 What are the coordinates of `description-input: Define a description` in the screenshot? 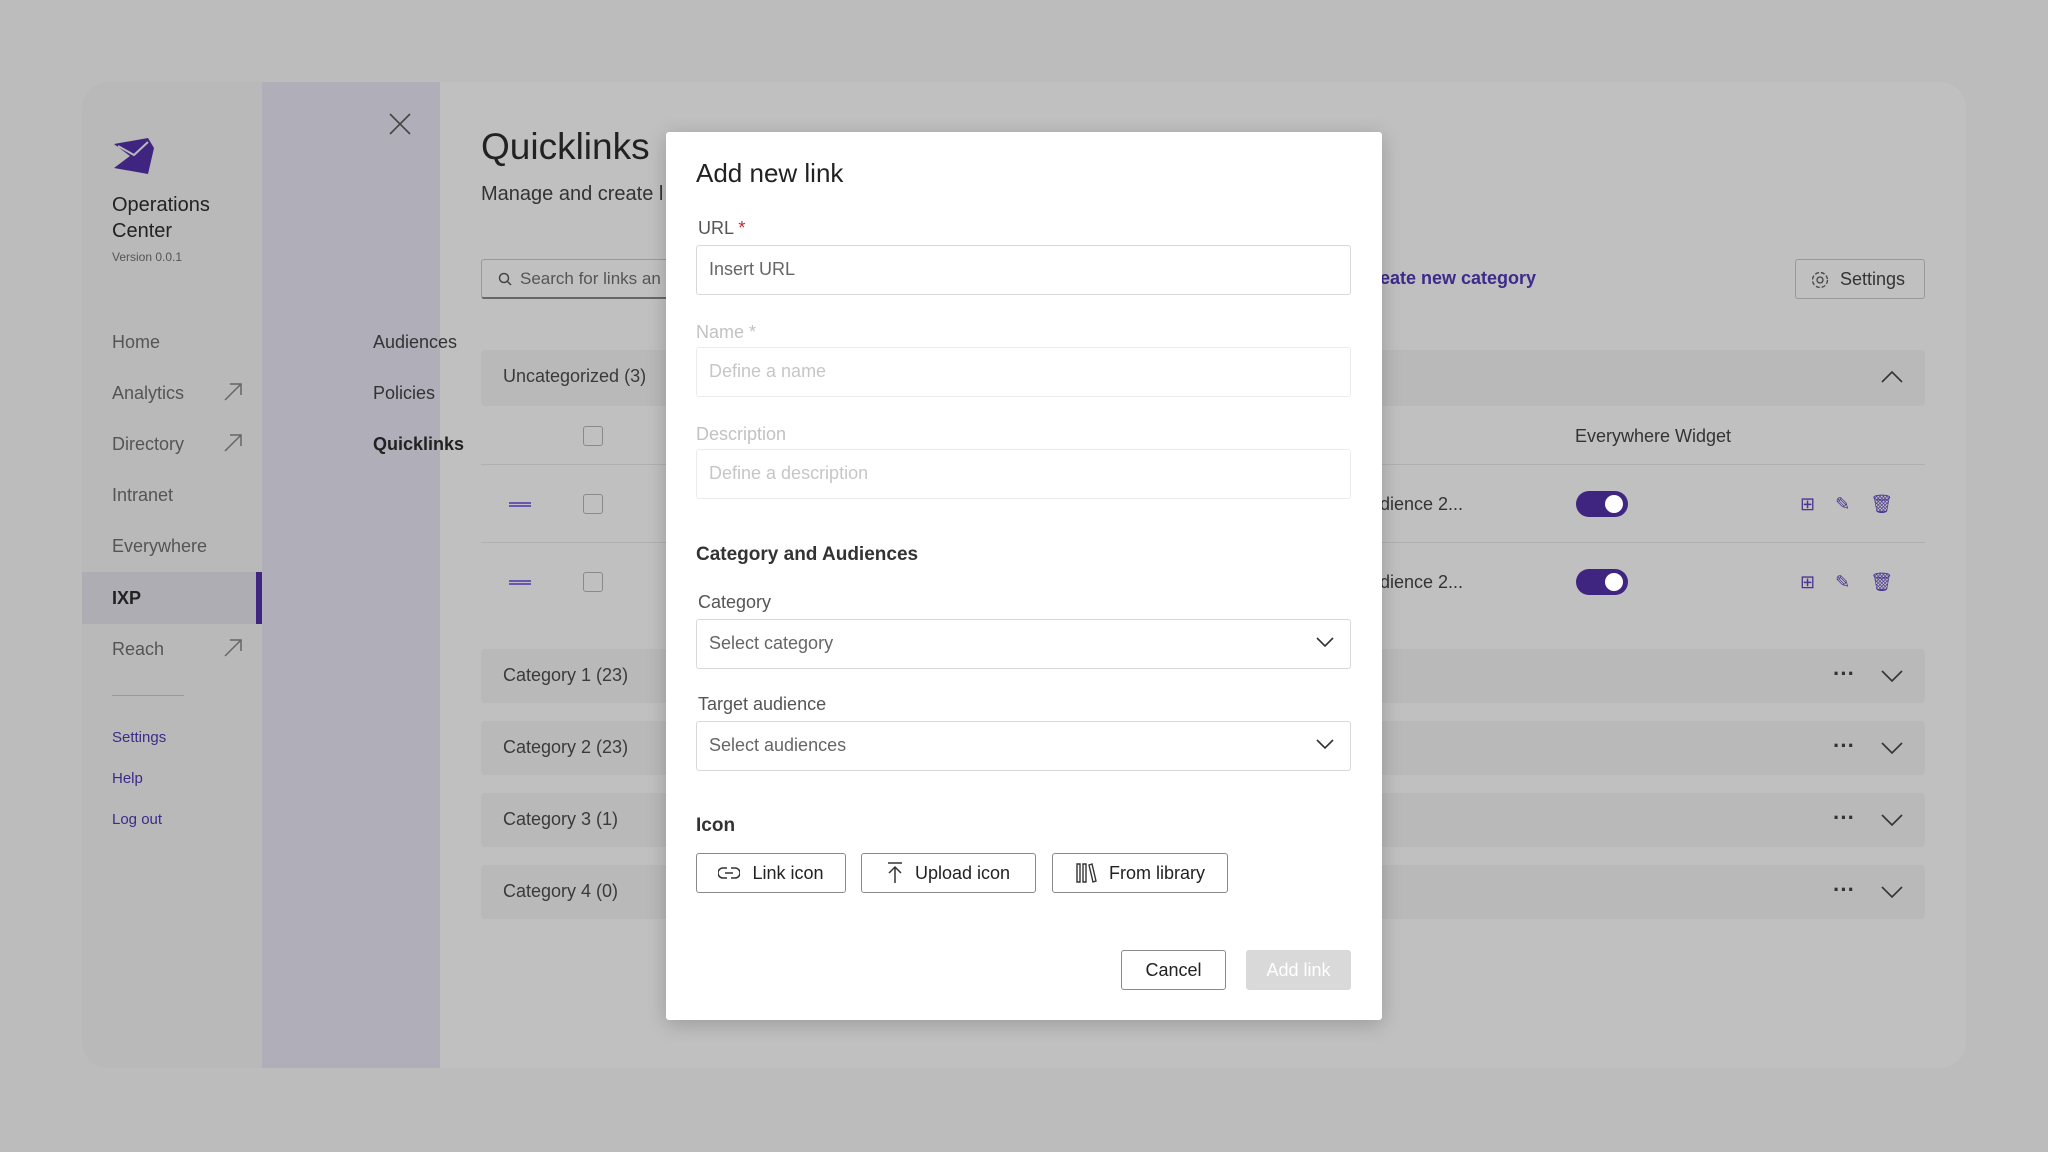 It's located at (1023, 474).